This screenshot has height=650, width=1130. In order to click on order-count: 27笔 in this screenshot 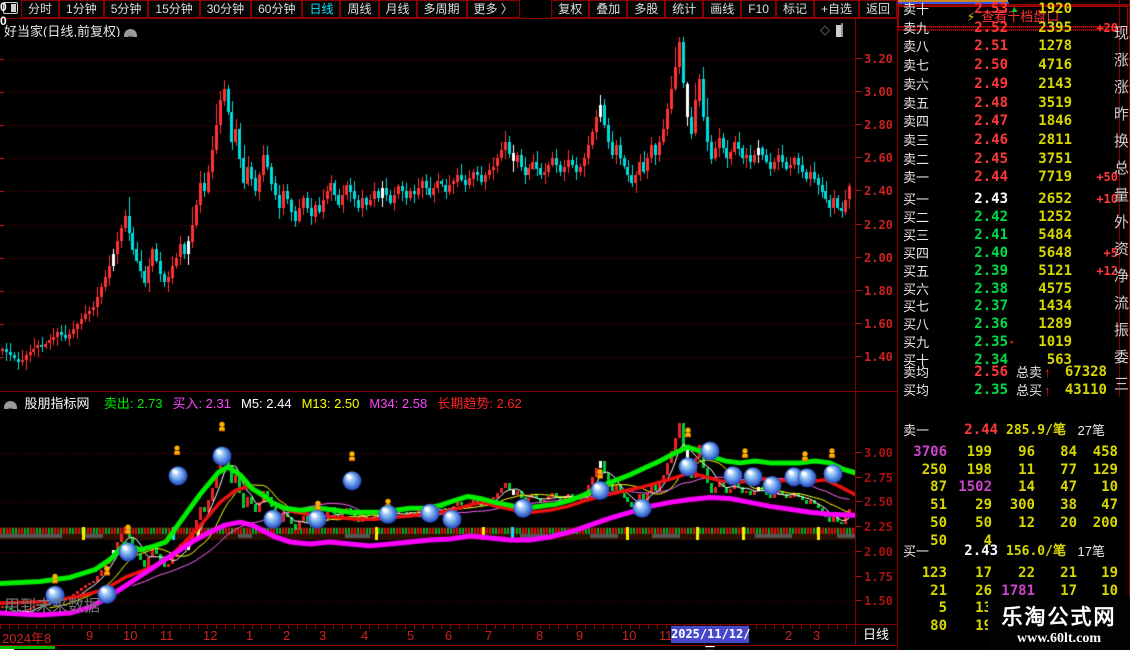, I will do `click(1091, 430)`.